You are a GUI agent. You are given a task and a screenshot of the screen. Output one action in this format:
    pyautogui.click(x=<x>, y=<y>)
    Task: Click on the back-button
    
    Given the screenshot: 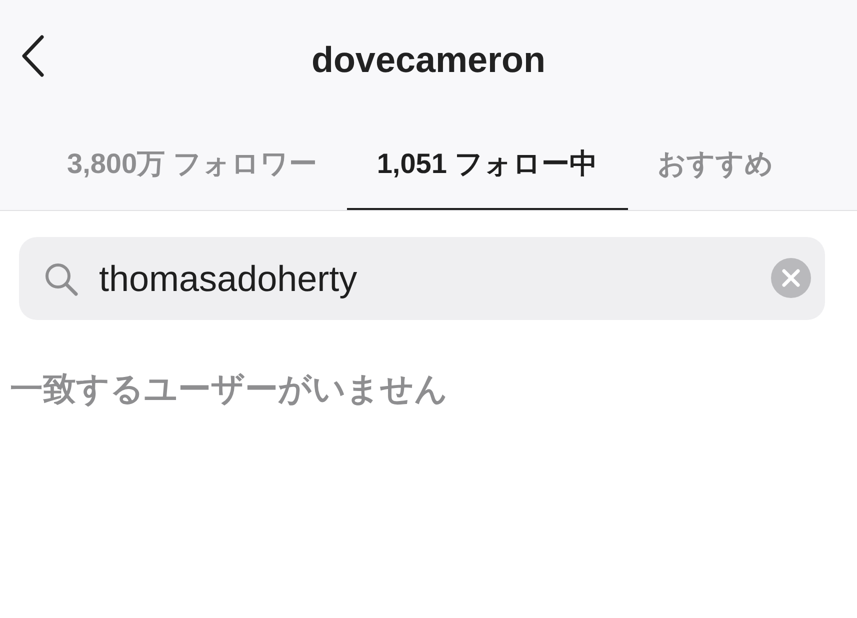 What is the action you would take?
    pyautogui.click(x=33, y=56)
    